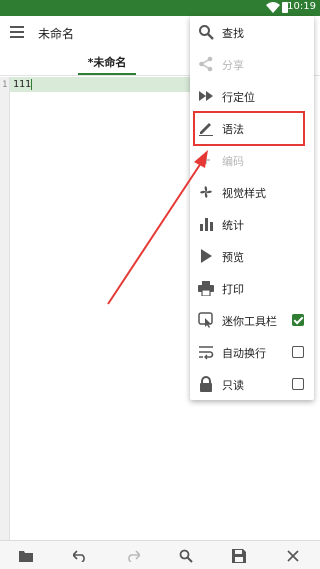 This screenshot has width=320, height=569. I want to click on menu-item-read-only: 只读, so click(252, 384).